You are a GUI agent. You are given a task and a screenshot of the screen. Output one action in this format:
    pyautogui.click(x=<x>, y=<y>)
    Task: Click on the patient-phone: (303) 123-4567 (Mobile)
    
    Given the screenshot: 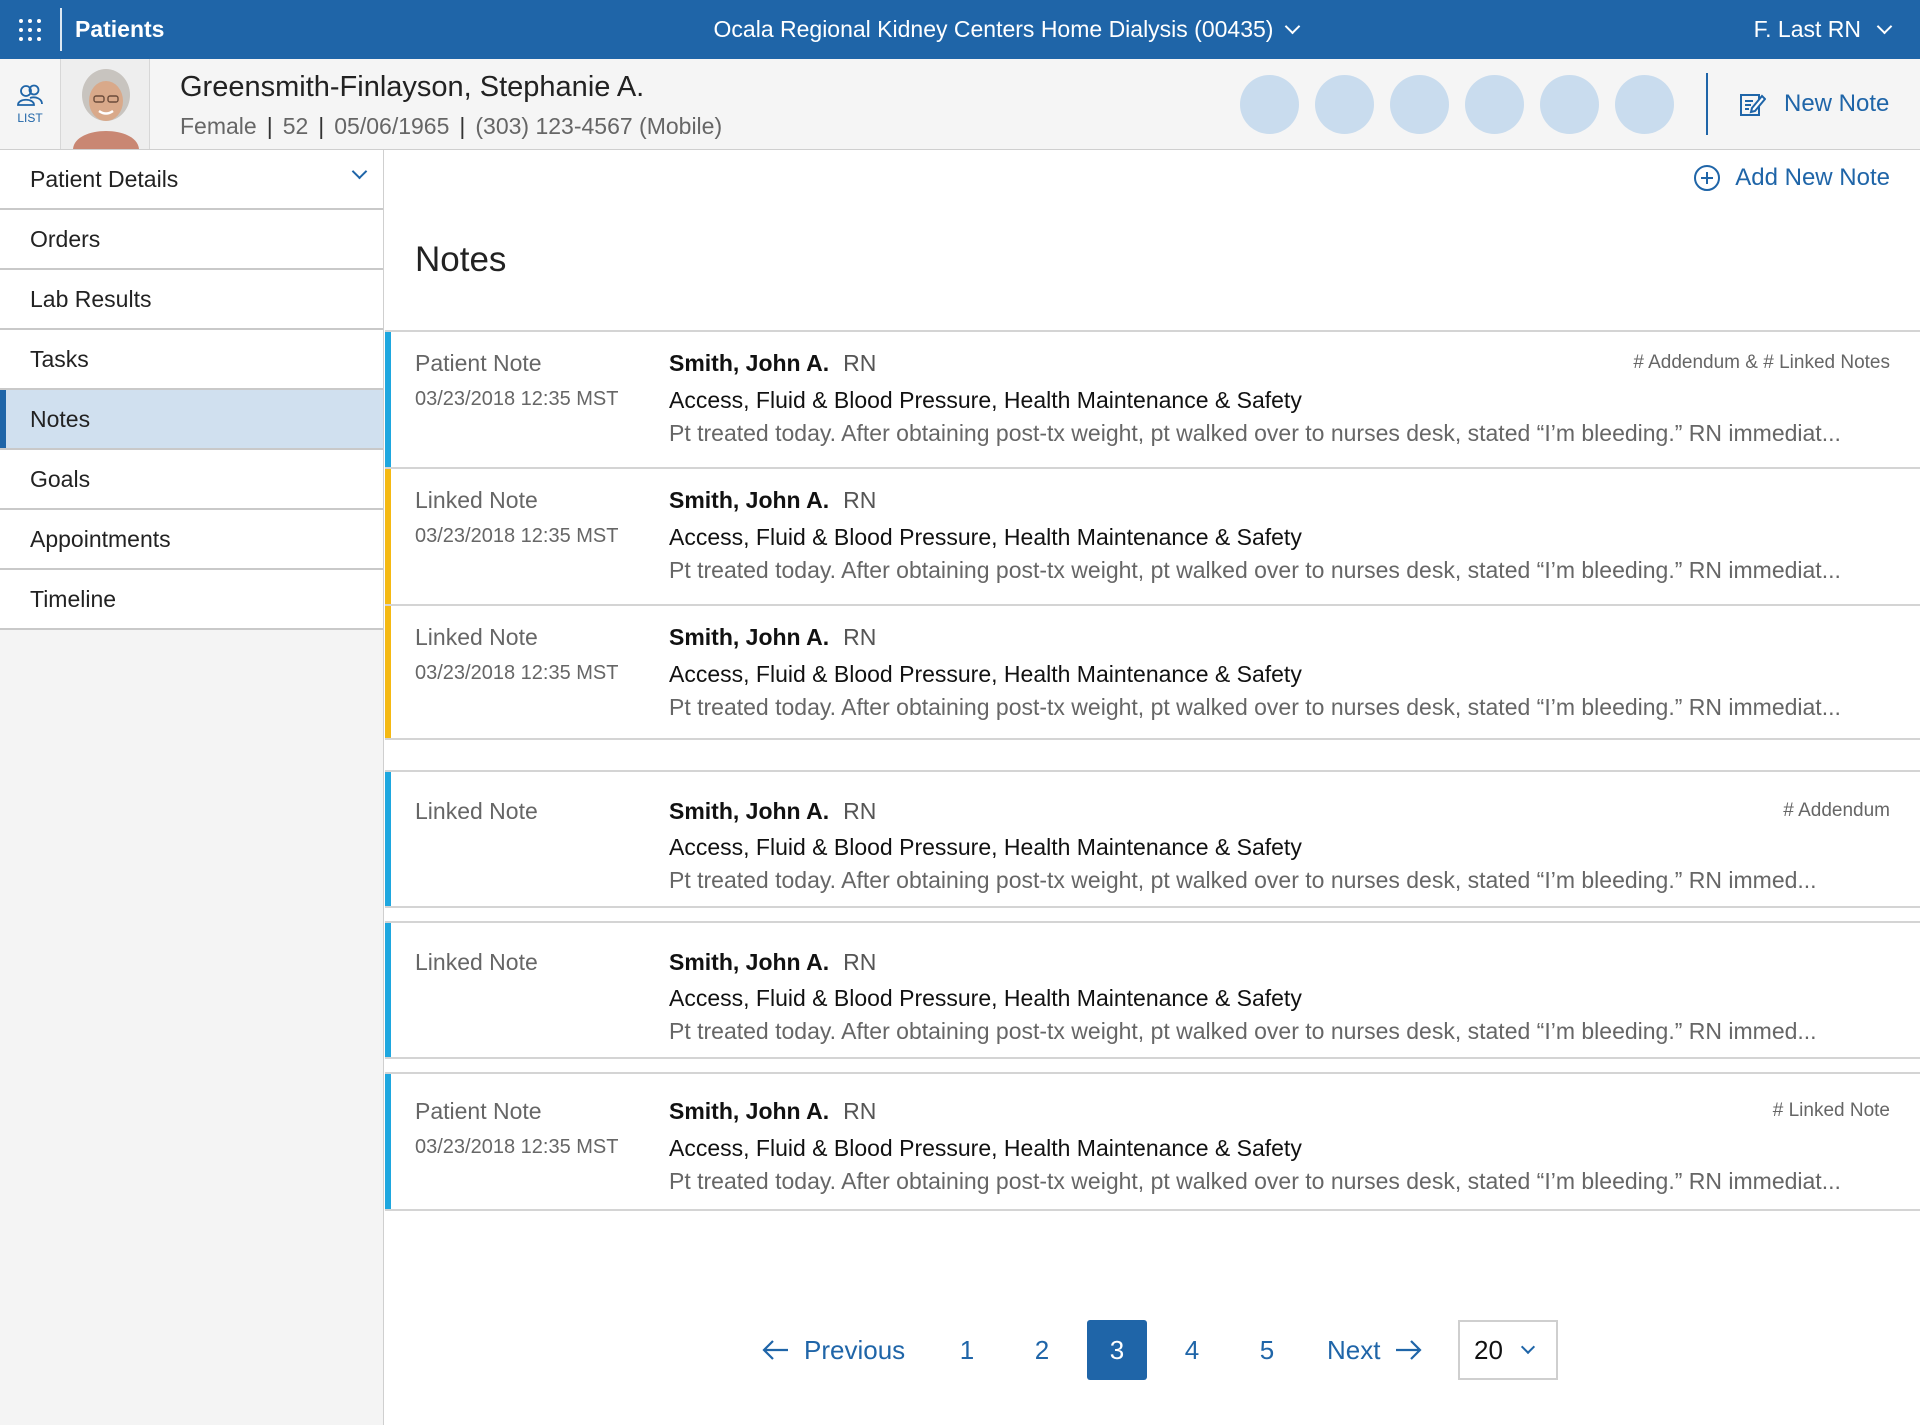 What is the action you would take?
    pyautogui.click(x=599, y=126)
    